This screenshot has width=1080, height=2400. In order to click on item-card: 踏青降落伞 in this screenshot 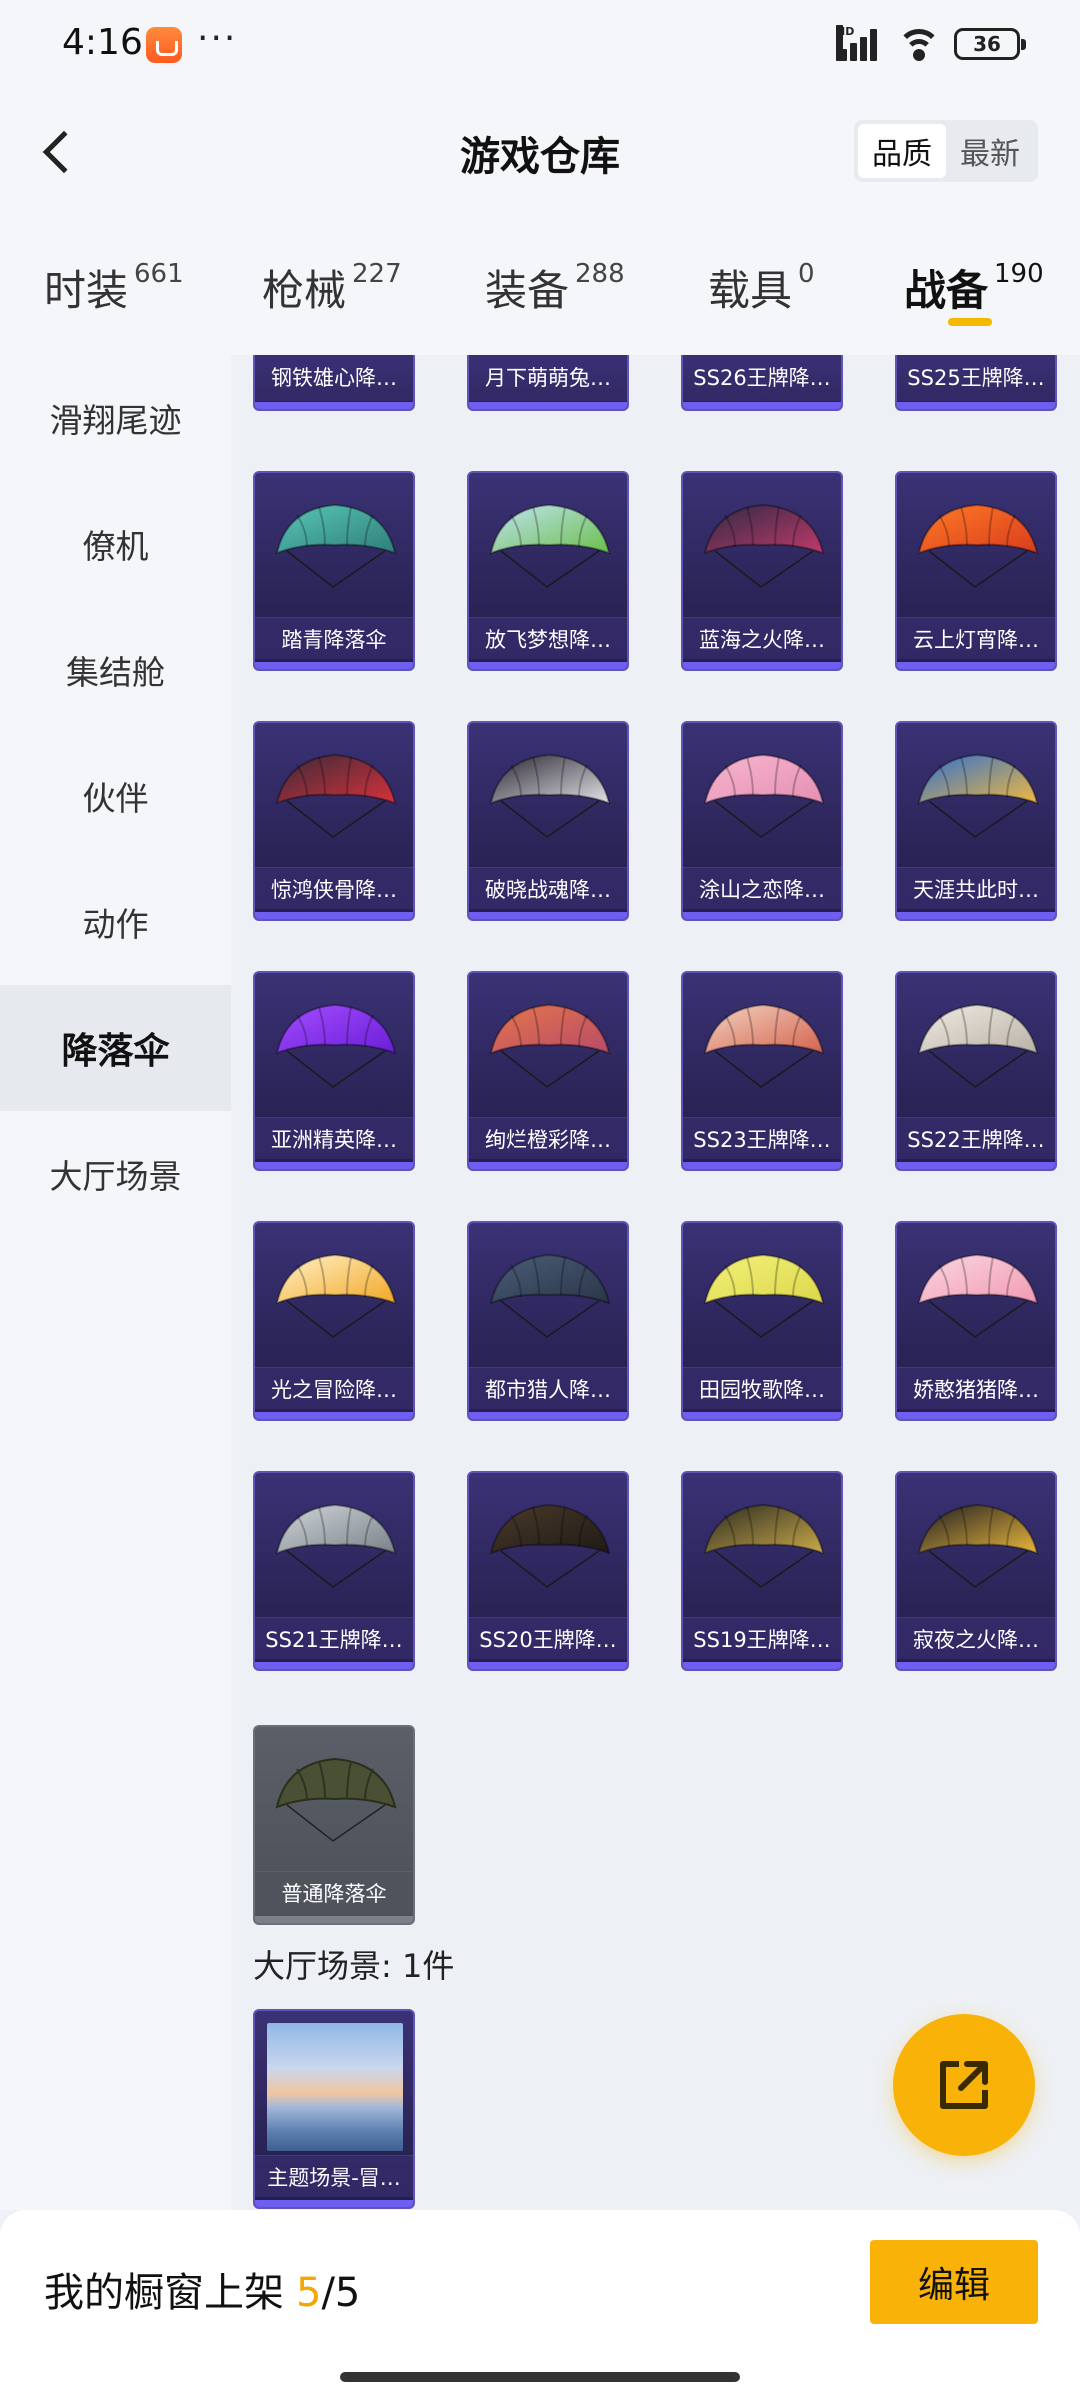, I will do `click(334, 571)`.